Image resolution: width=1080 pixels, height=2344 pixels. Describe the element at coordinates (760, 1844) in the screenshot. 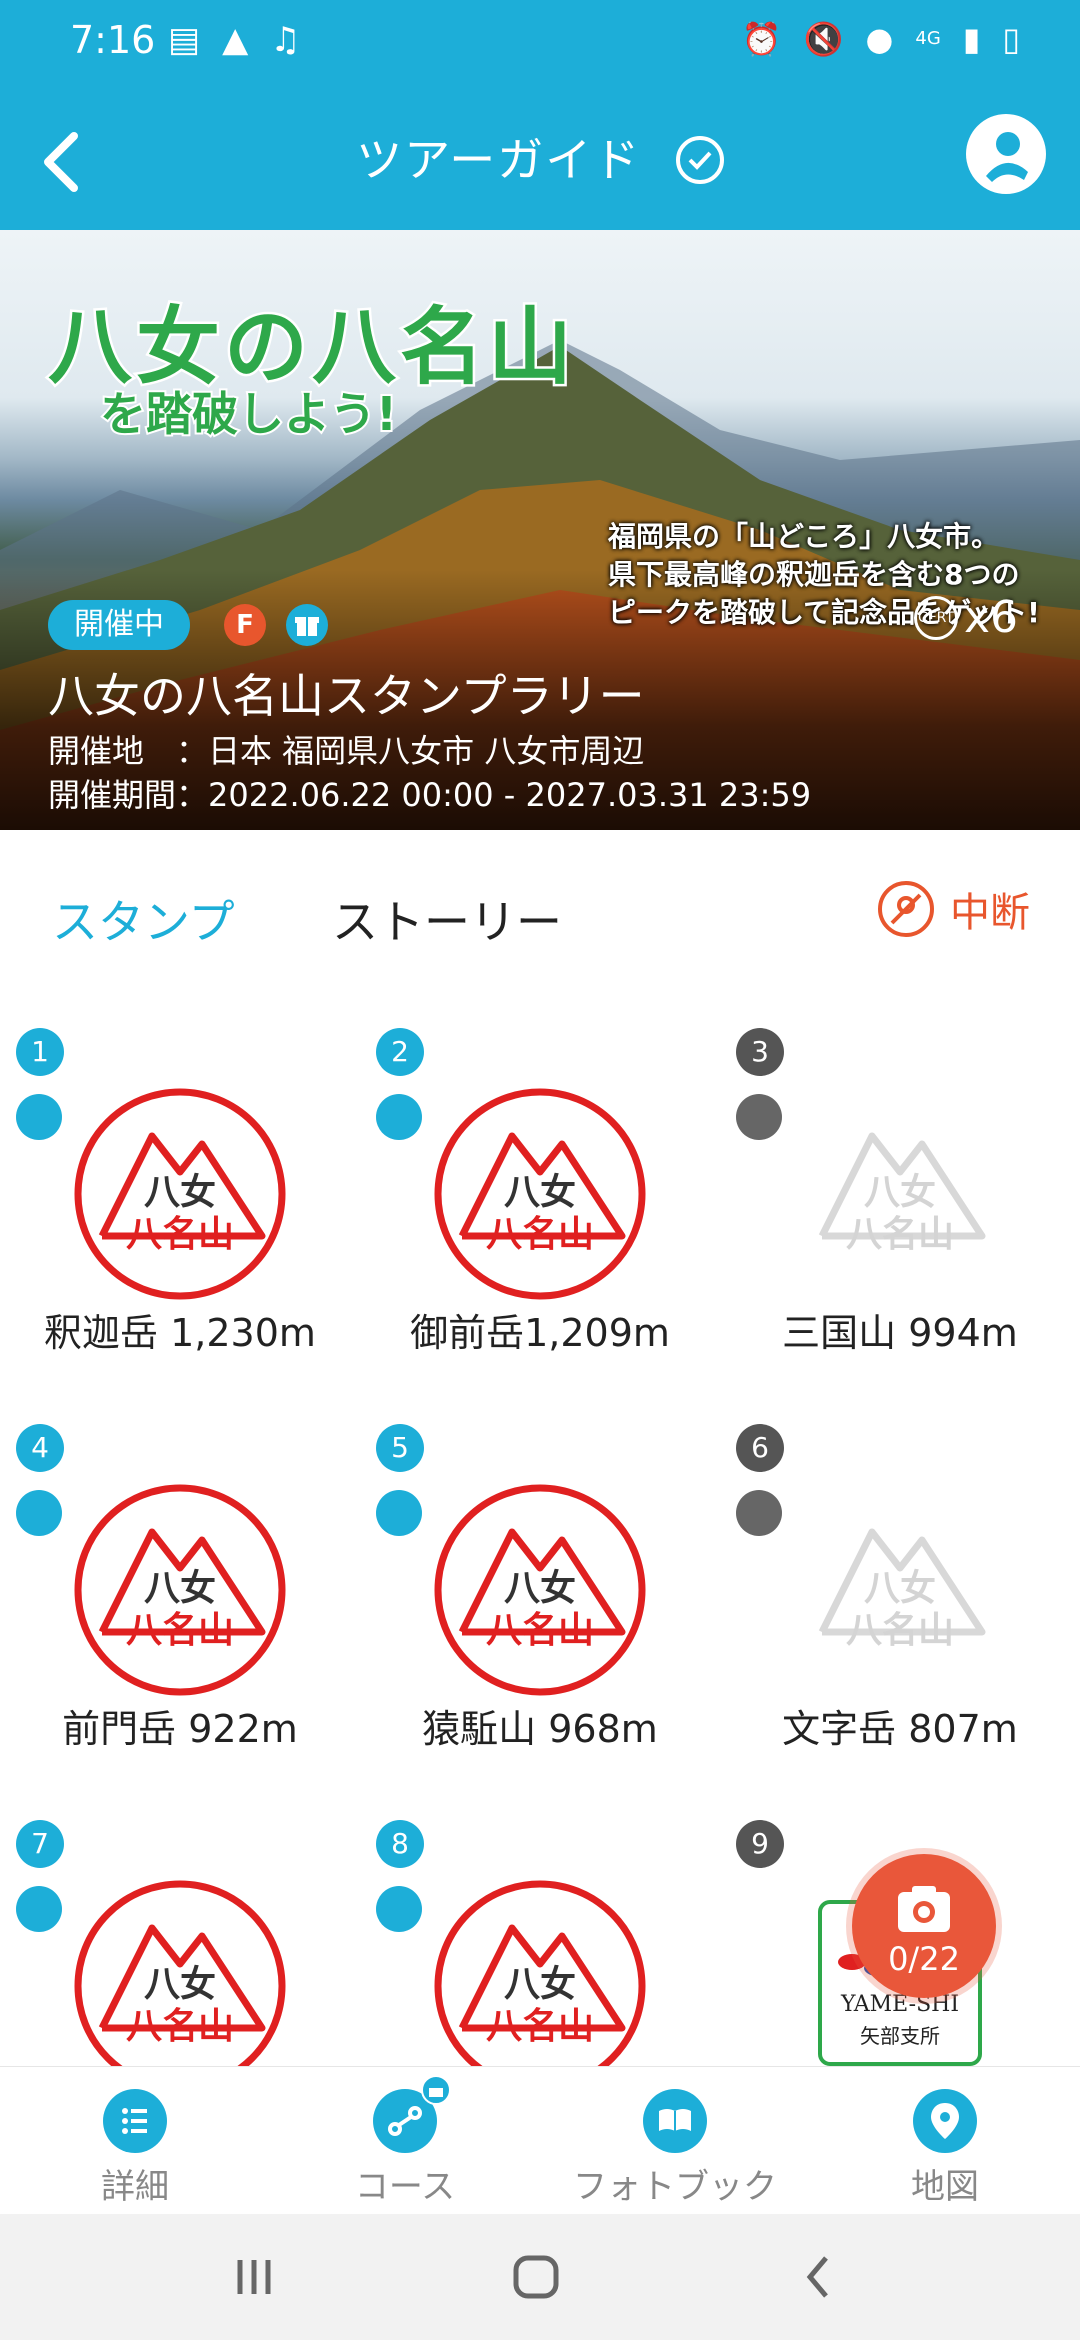

I see `stamp-number: 9` at that location.